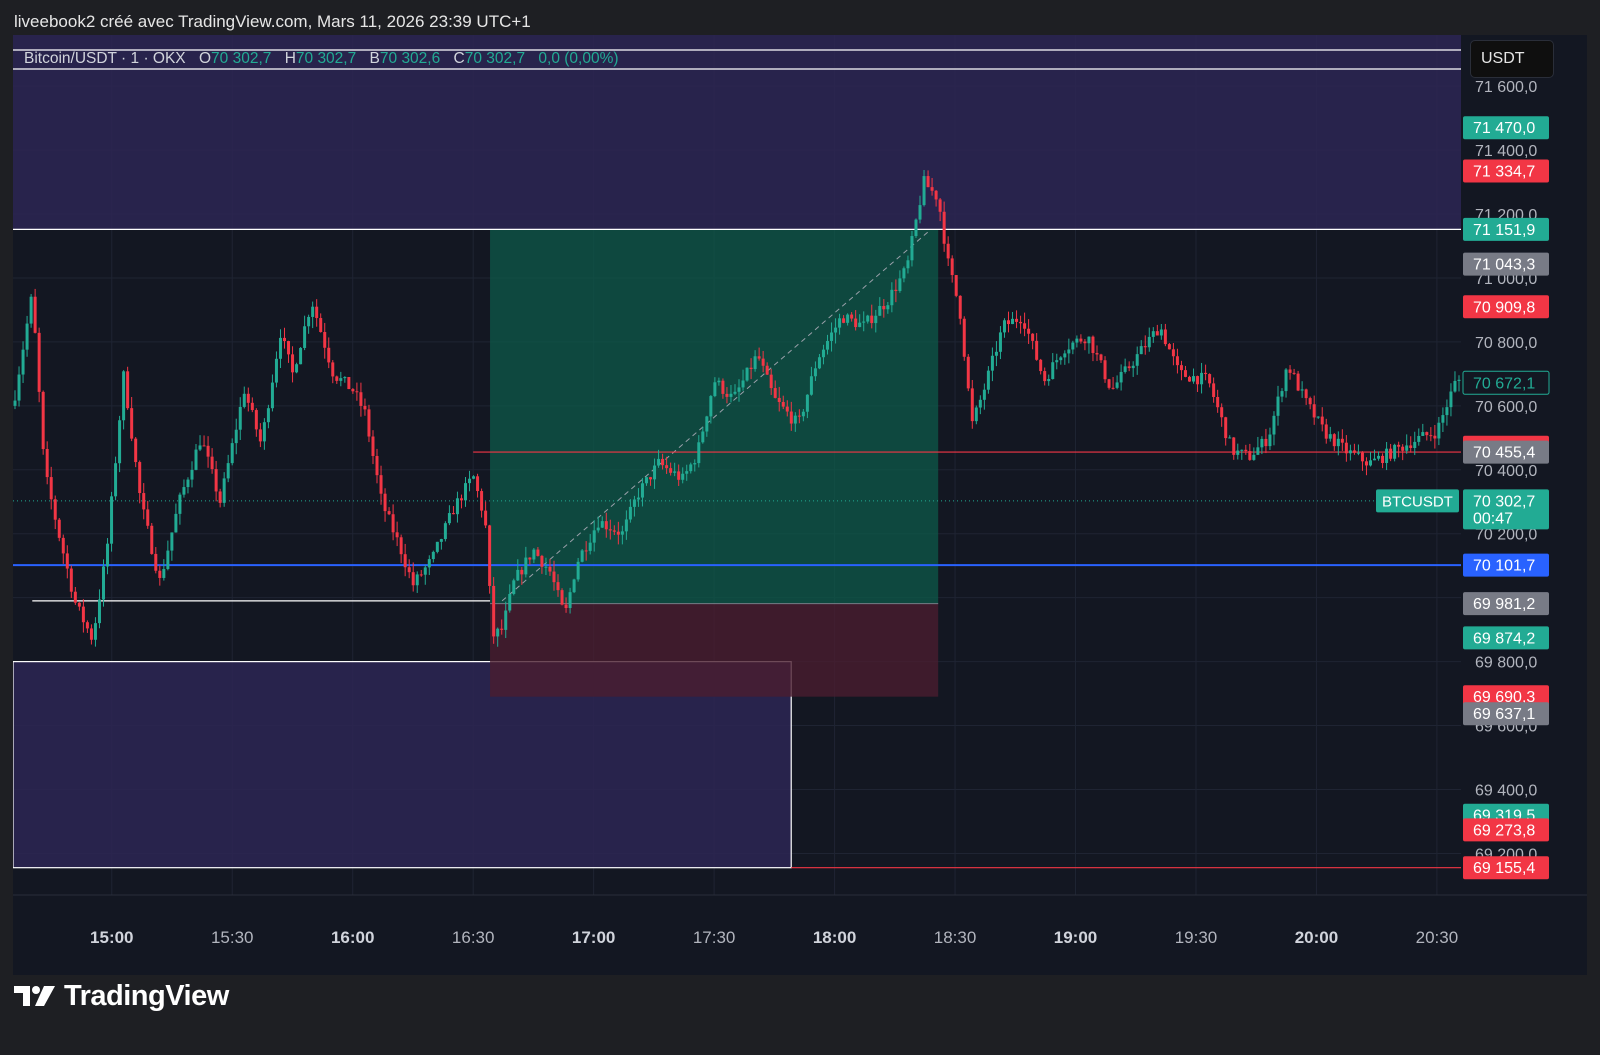 Image resolution: width=1600 pixels, height=1055 pixels. Describe the element at coordinates (1504, 265) in the screenshot. I see `price-label-text-3: 71 043,3` at that location.